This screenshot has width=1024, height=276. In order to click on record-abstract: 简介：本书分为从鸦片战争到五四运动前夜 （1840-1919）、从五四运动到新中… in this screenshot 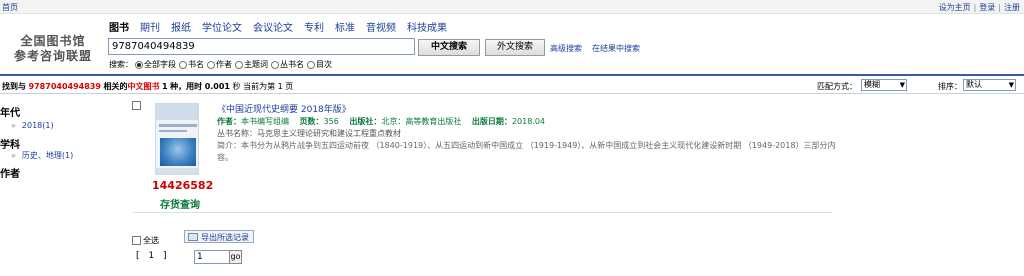, I will do `click(526, 151)`.